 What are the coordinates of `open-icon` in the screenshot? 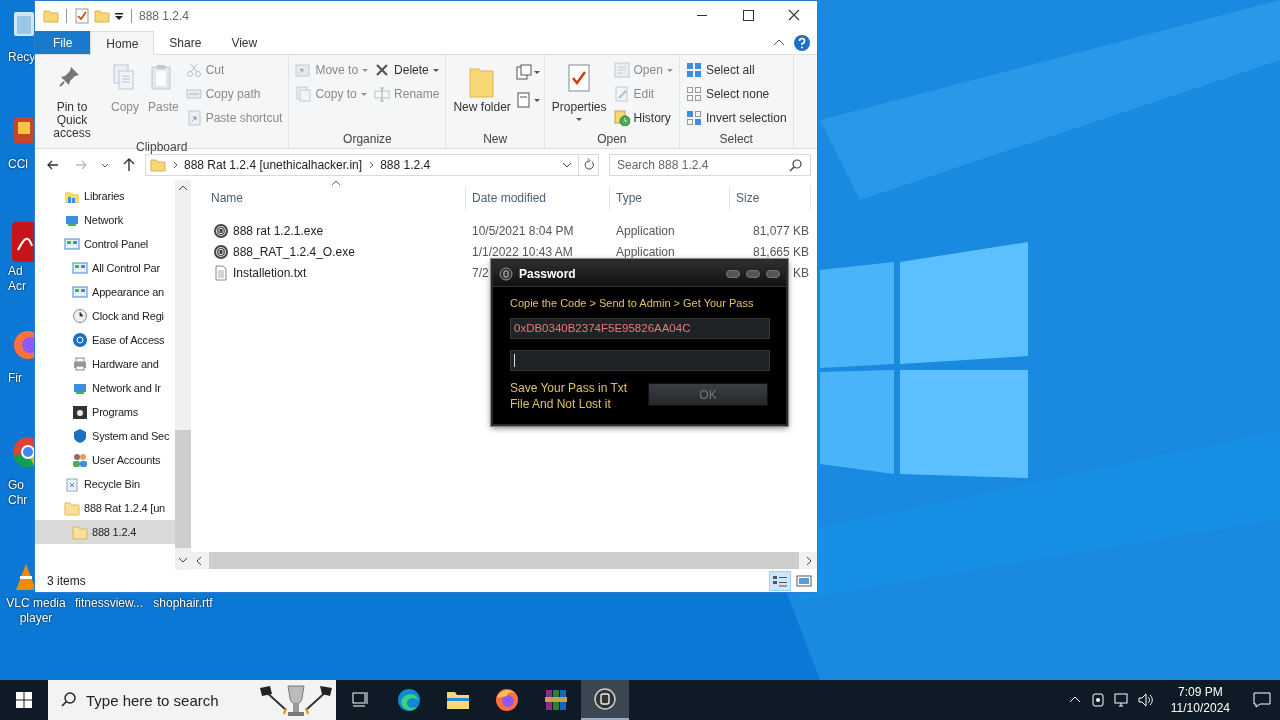 It's located at (621, 70).